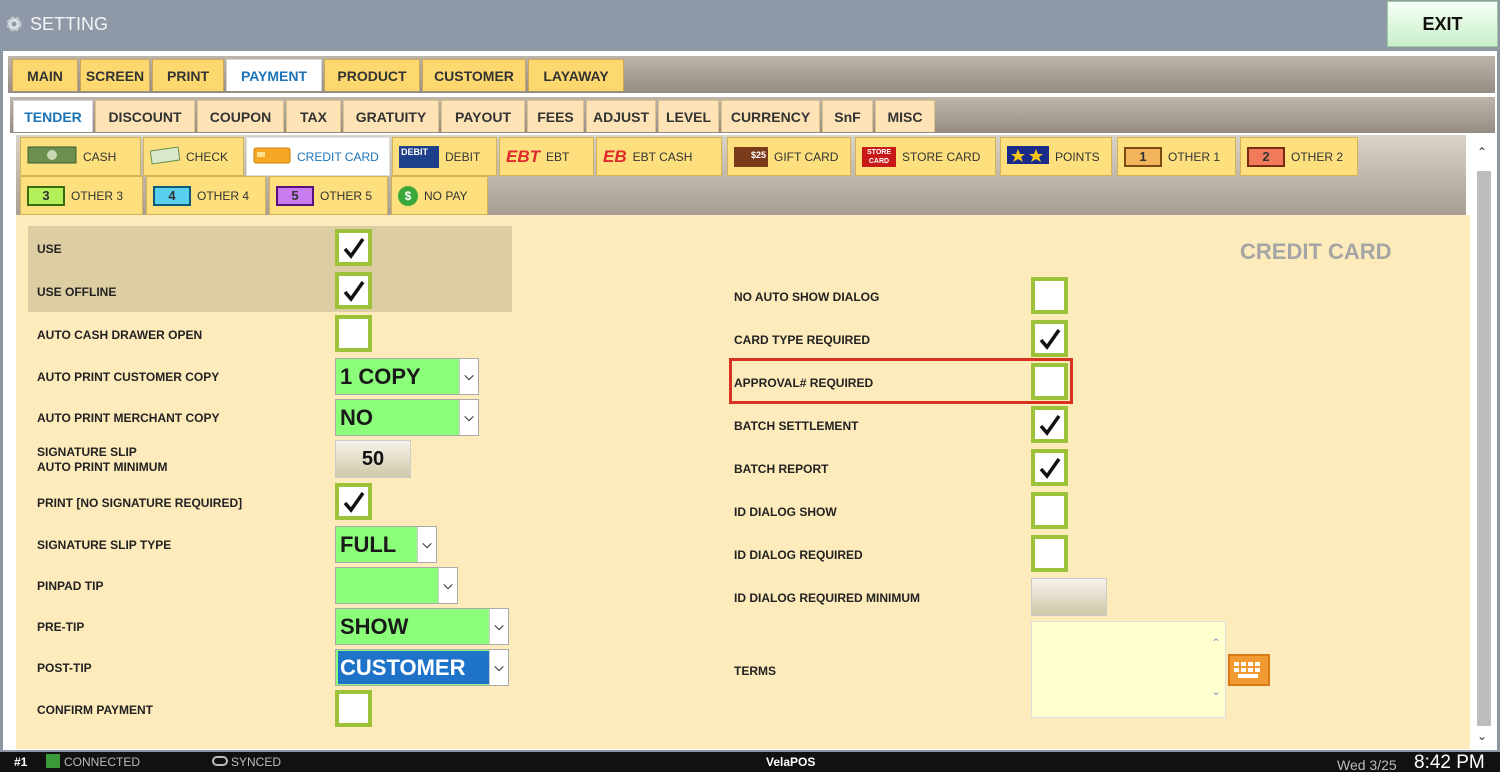 This screenshot has height=772, width=1500. Describe the element at coordinates (396, 585) in the screenshot. I see `pinpad-tip-select: ⌵` at that location.